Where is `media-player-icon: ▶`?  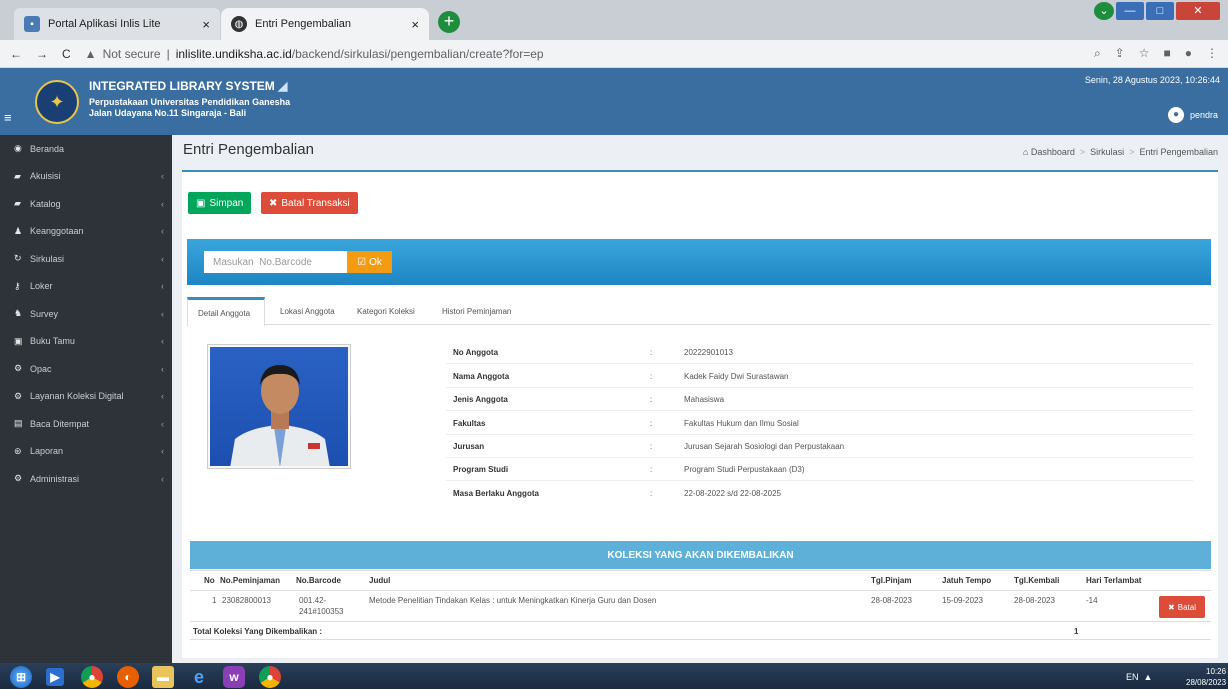 media-player-icon: ▶ is located at coordinates (55, 677).